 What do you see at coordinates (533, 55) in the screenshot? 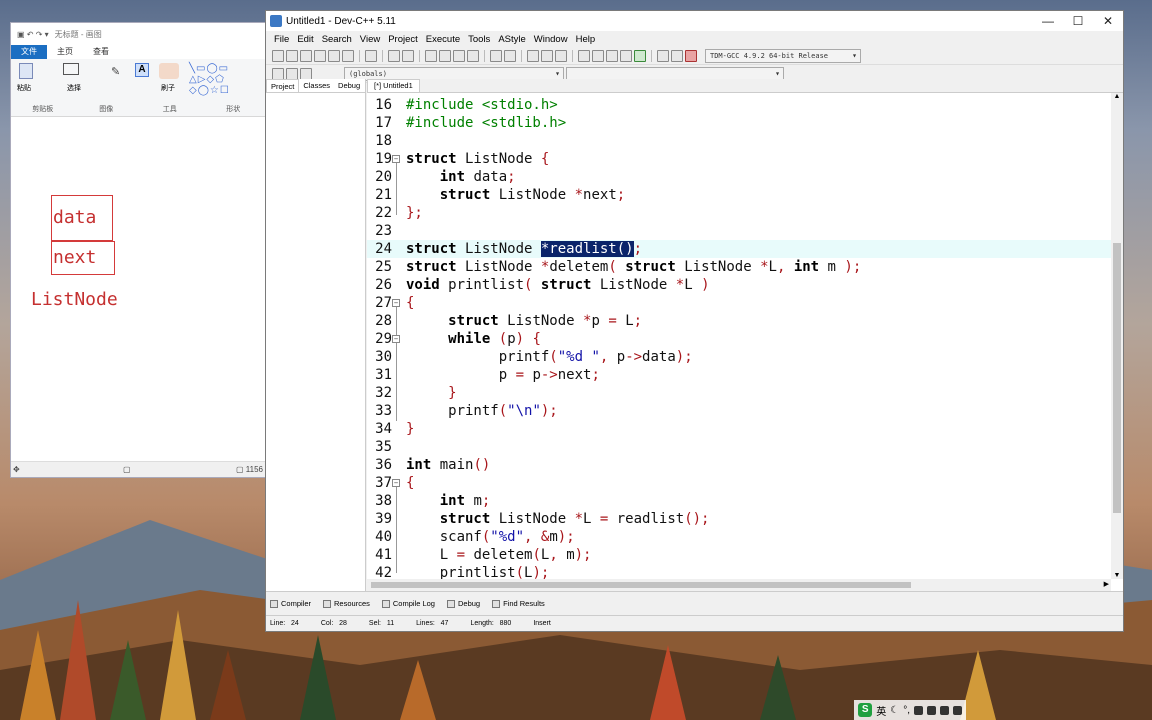
I see `toggle-bookmark-icon` at bounding box center [533, 55].